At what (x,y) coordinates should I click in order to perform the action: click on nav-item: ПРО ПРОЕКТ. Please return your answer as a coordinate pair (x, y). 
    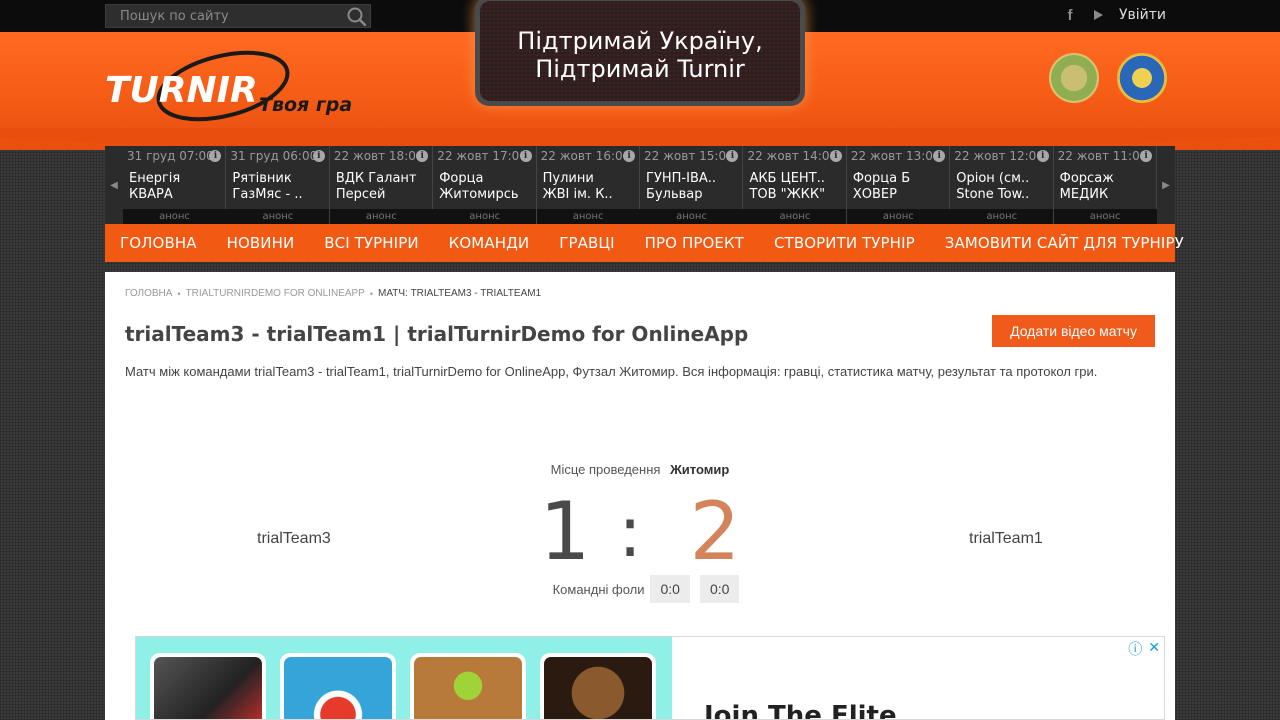
    Looking at the image, I should click on (694, 243).